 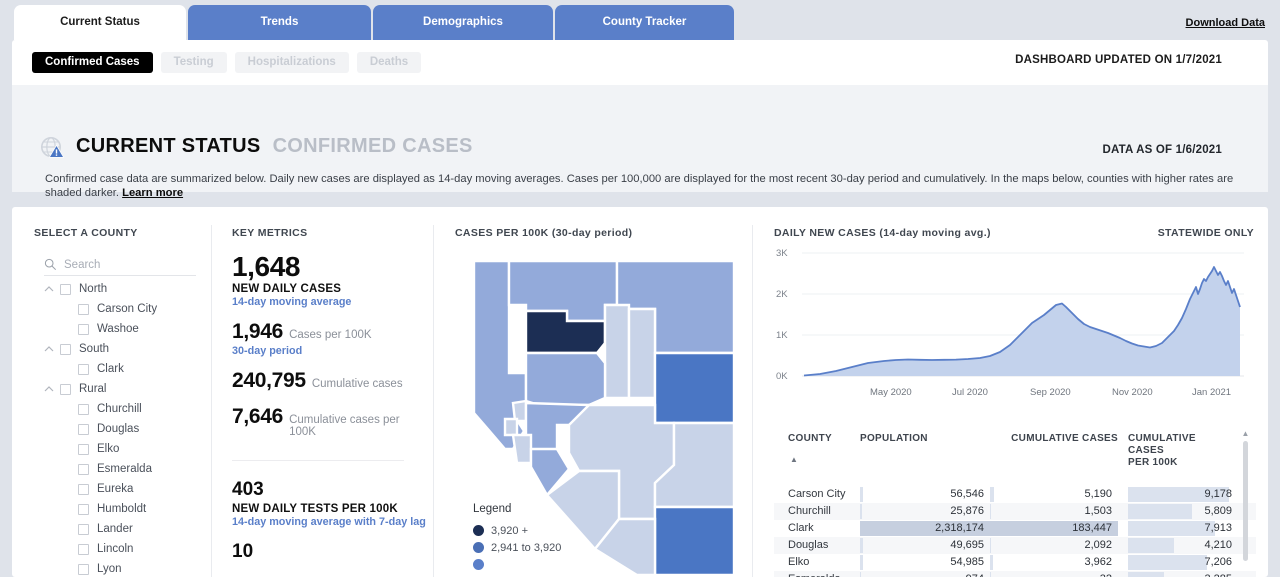 I want to click on county-item-carson-city-label: Carson City, so click(x=127, y=309).